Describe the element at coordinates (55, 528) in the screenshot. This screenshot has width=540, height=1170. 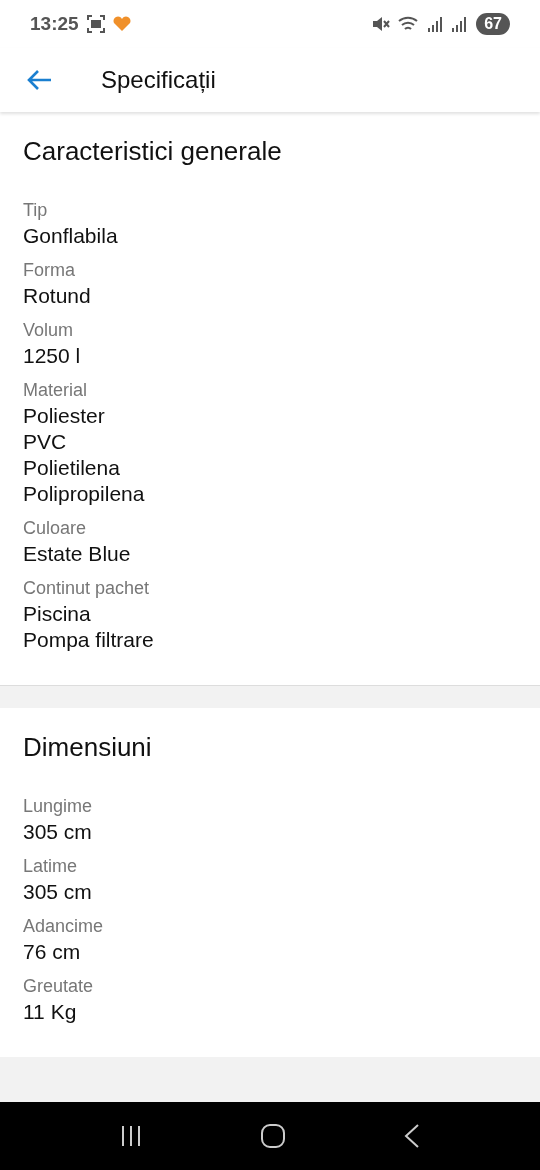
I see `spec-label: Culoare` at that location.